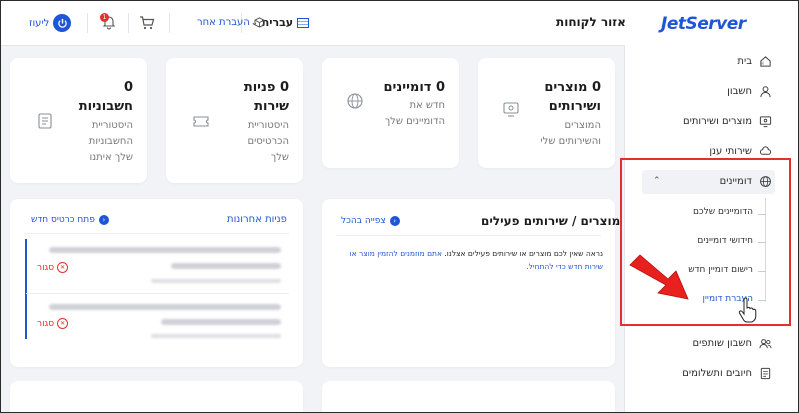 This screenshot has width=799, height=413. Describe the element at coordinates (78, 120) in the screenshot. I see `stat-card-invoices: 0 חשבוניות היסטוריית החשבוניות שלך איתנו` at that location.